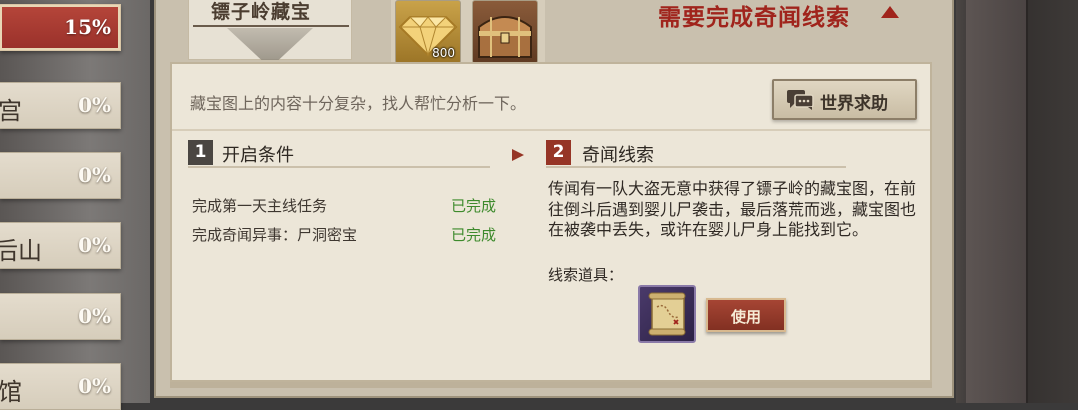 This screenshot has width=1078, height=410. I want to click on progress-item-3: 0%, so click(60, 175).